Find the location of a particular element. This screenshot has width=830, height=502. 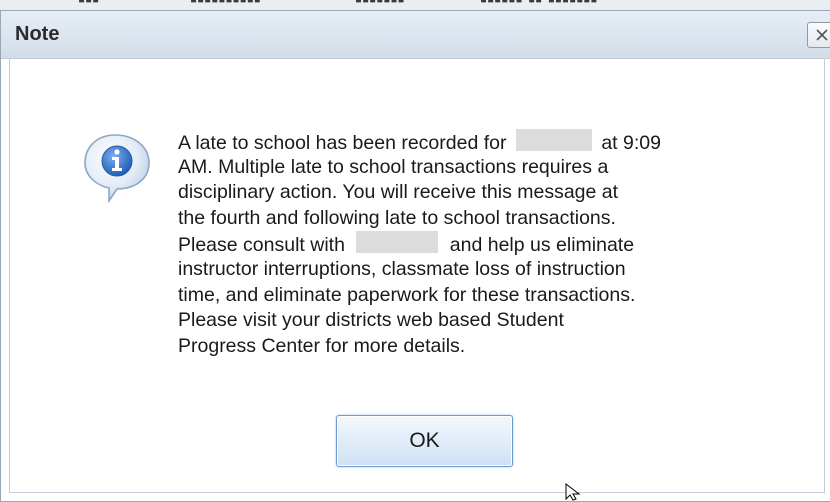

close-icon is located at coordinates (822, 35).